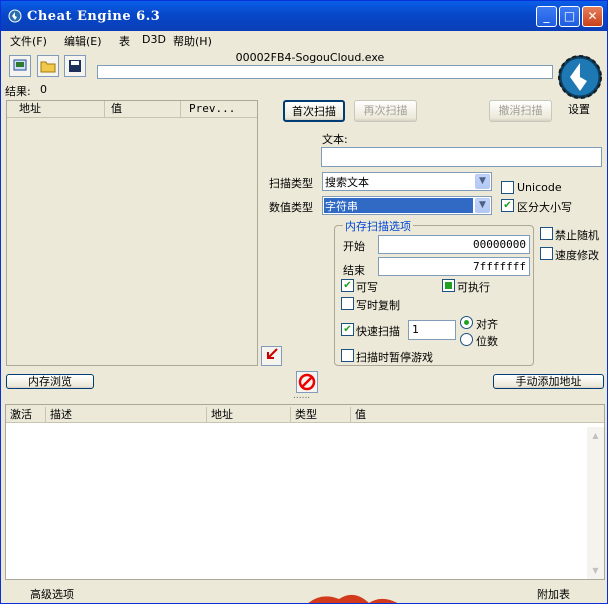  I want to click on advanced-options-link: 高级选项, so click(52, 594).